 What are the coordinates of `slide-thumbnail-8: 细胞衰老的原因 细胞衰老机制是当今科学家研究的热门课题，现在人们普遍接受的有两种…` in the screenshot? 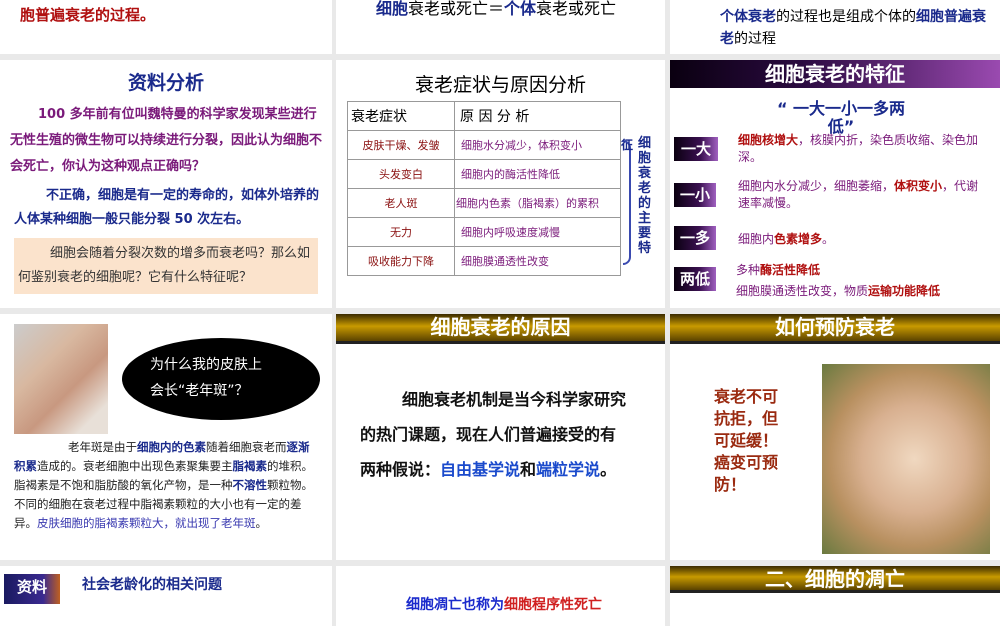 It's located at (500, 437).